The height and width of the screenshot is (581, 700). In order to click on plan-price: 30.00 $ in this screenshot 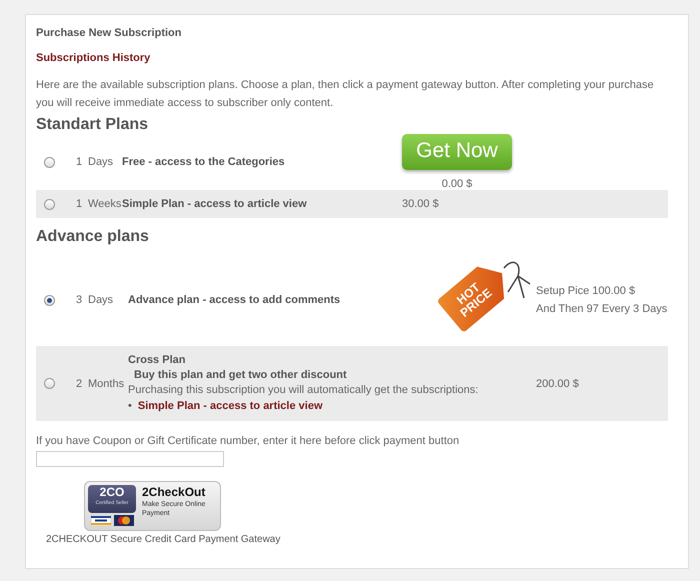, I will do `click(421, 204)`.